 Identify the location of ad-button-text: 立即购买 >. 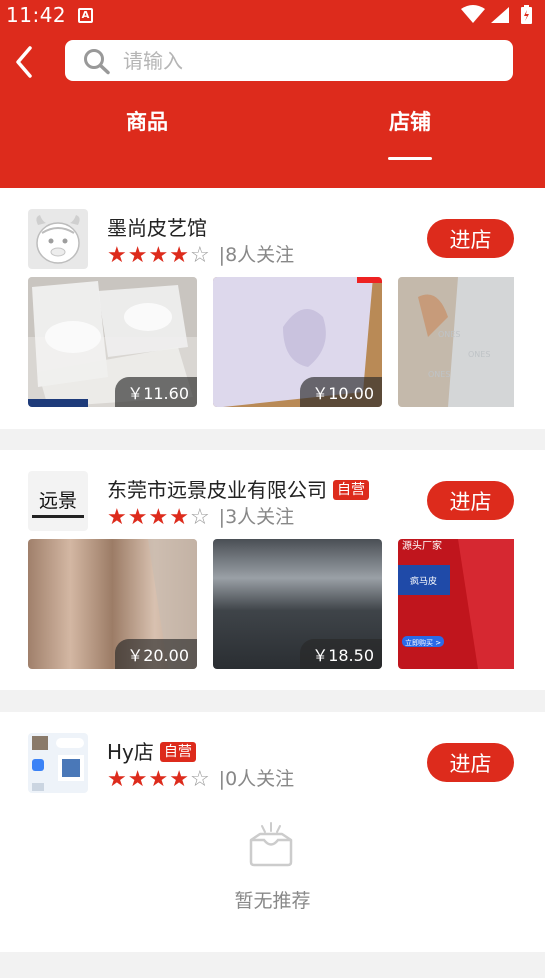
(423, 642).